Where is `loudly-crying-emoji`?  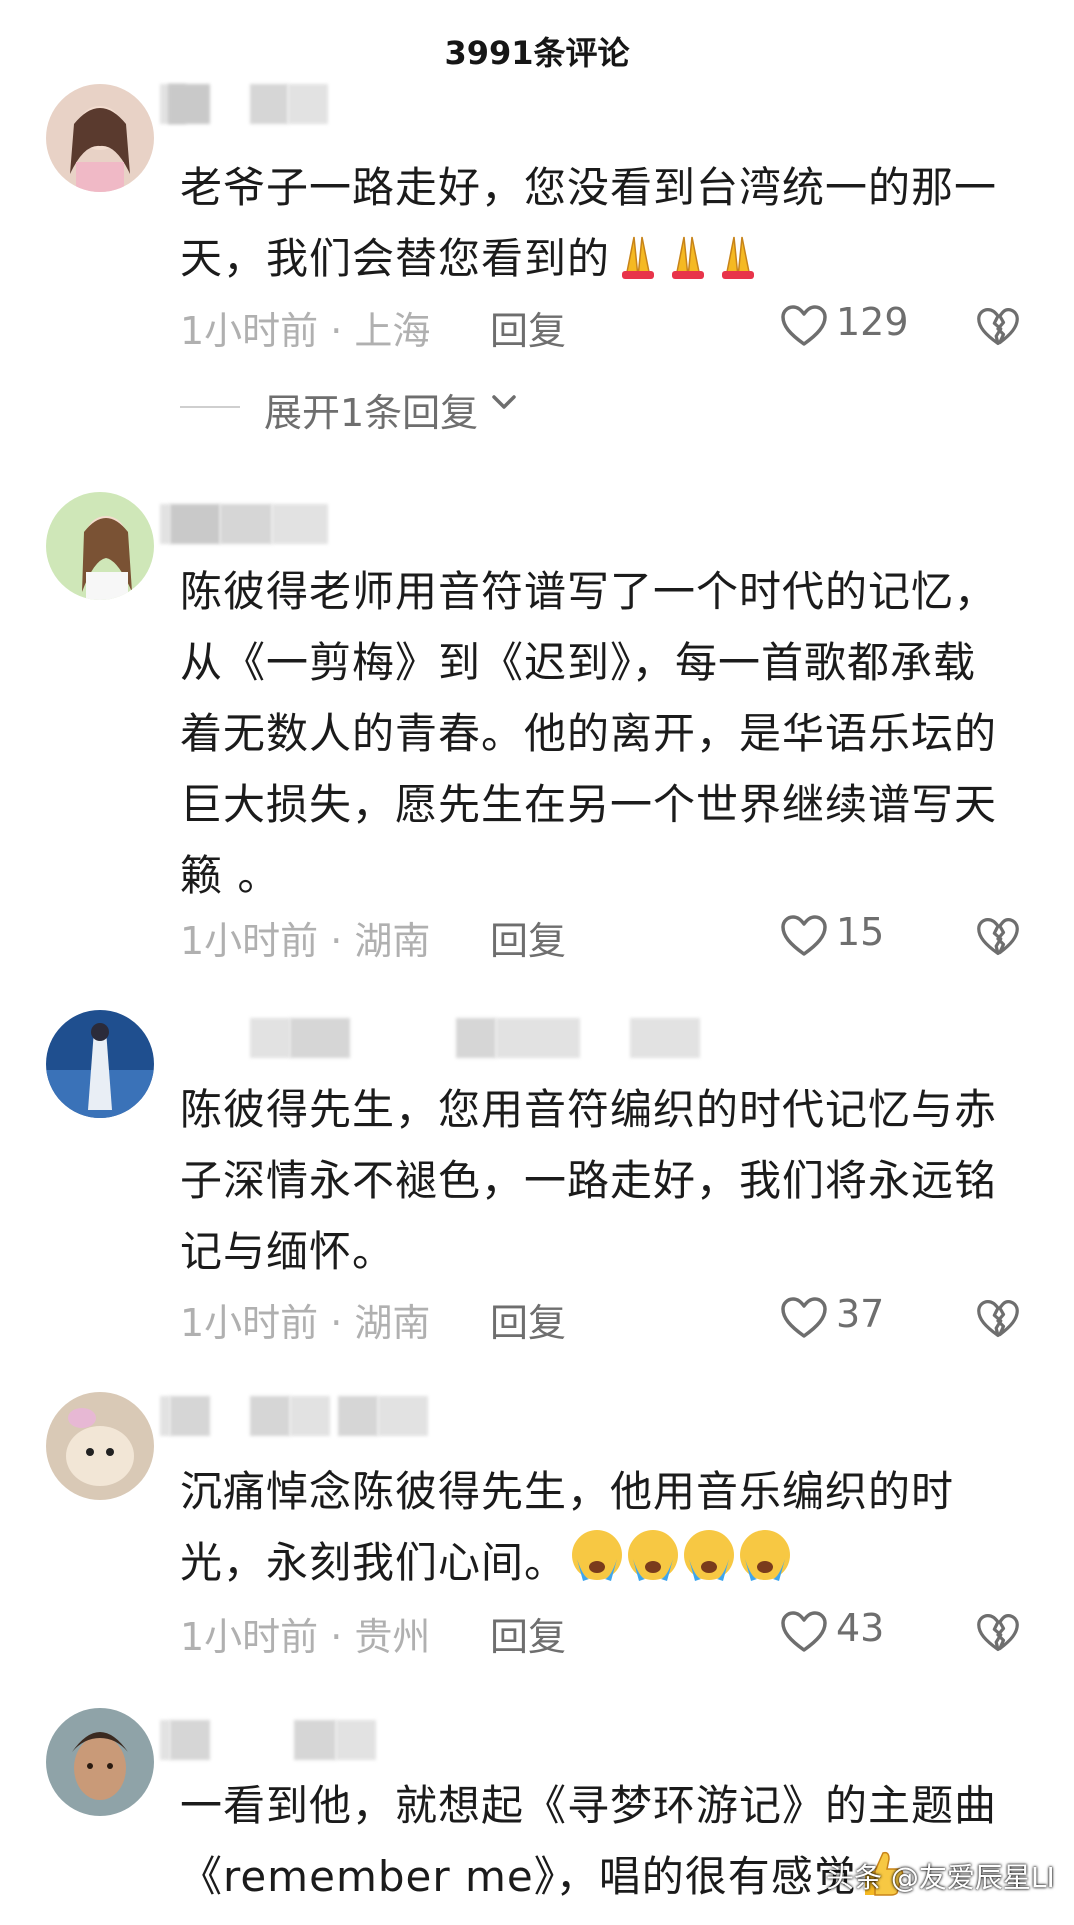 loudly-crying-emoji is located at coordinates (682, 1565).